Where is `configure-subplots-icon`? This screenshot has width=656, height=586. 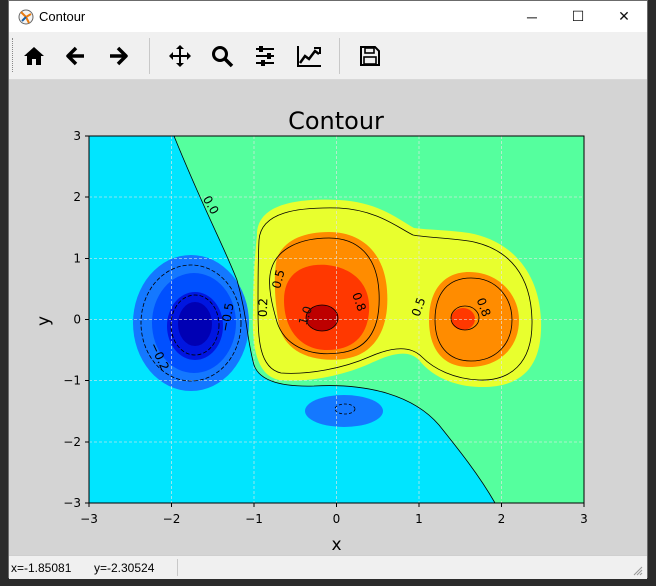
configure-subplots-icon is located at coordinates (265, 56).